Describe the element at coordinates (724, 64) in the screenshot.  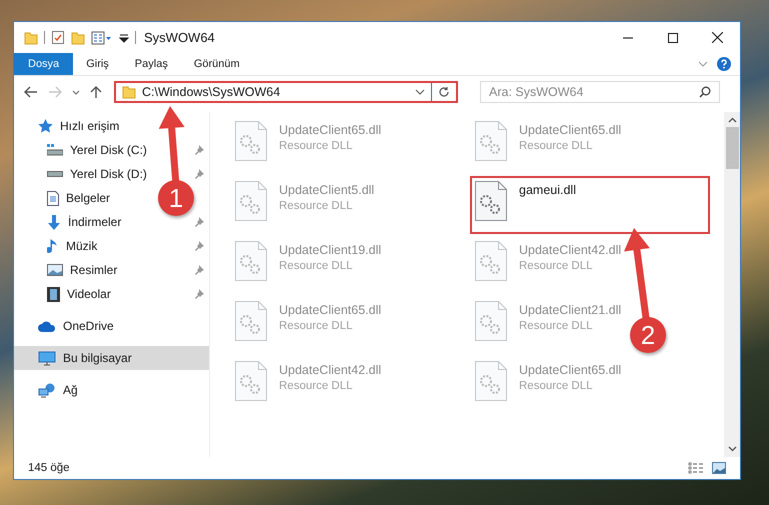
I see `help-icon` at that location.